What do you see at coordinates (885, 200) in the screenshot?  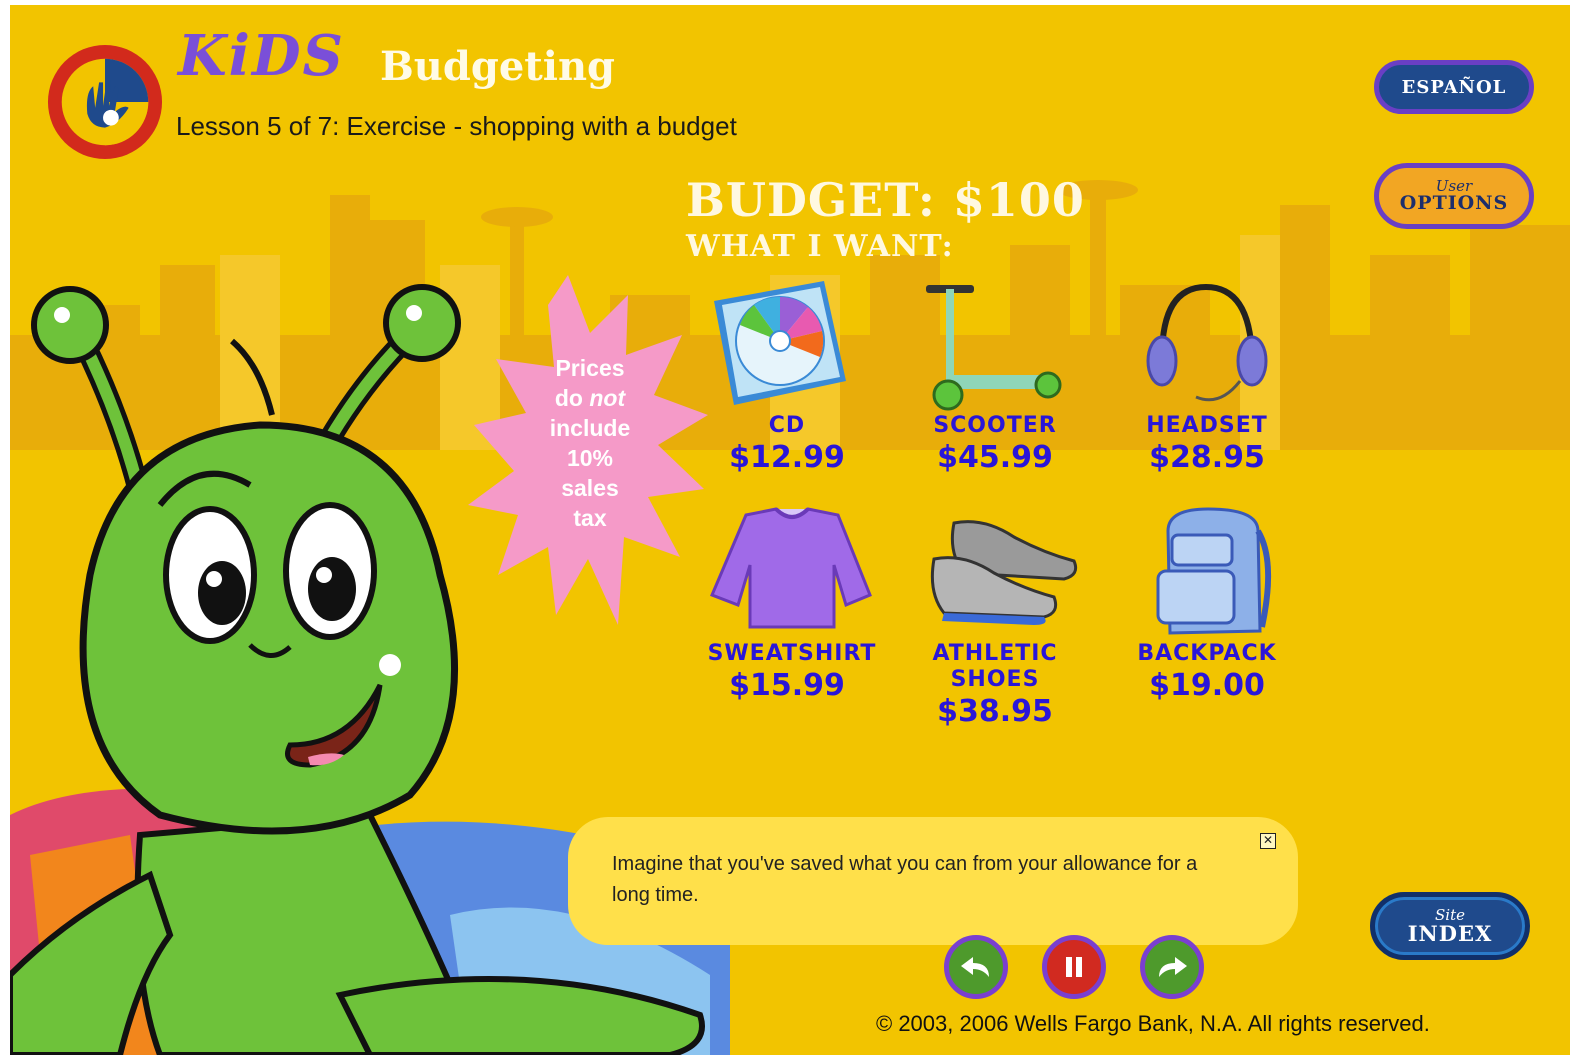 I see `budget-title: BUDGET: $100` at bounding box center [885, 200].